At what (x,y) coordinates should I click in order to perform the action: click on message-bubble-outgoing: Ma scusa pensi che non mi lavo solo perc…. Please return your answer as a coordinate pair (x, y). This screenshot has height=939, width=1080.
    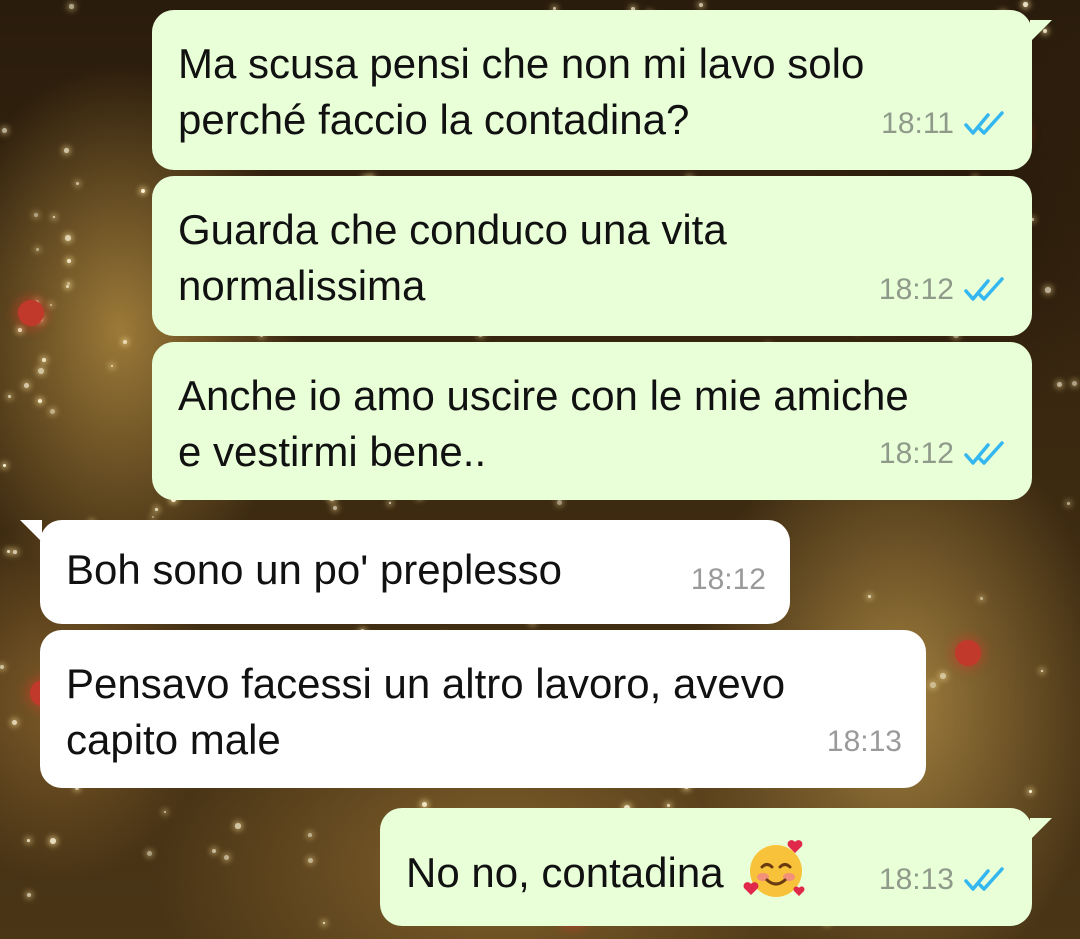
    Looking at the image, I should click on (602, 90).